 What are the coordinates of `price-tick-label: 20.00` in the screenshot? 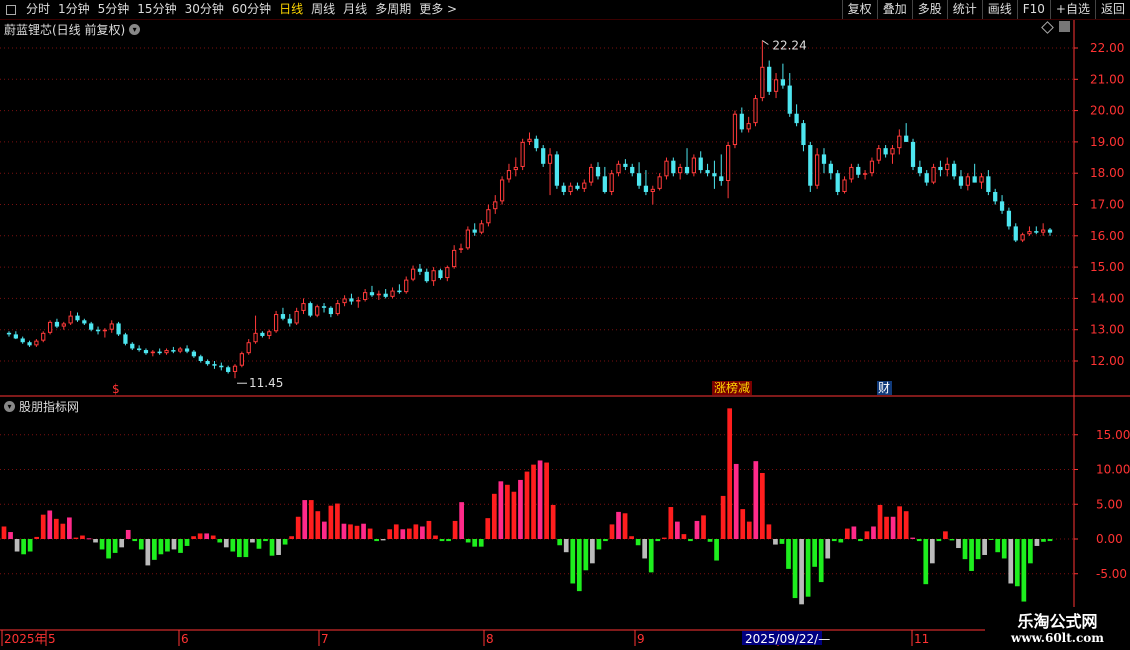 It's located at (1107, 111).